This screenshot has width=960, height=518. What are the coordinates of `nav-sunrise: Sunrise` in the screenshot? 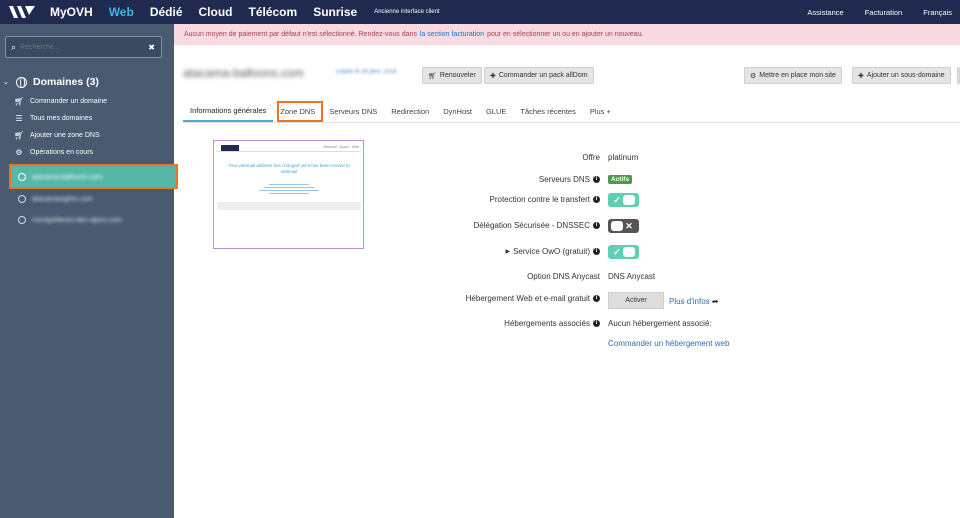 It's located at (335, 12).